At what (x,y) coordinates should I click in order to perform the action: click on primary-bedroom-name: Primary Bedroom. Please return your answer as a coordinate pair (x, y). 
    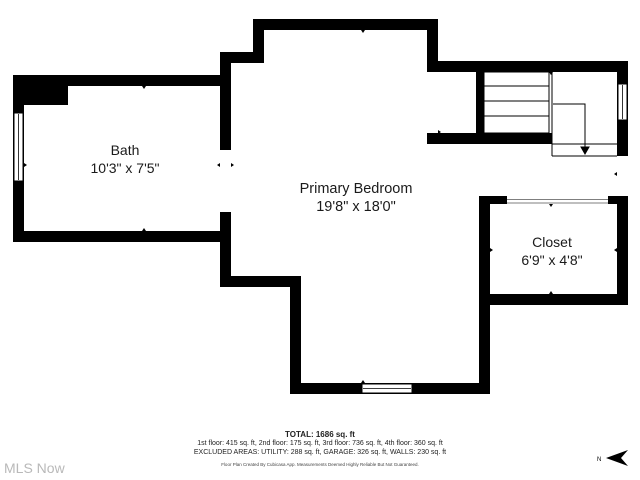
    Looking at the image, I should click on (356, 189).